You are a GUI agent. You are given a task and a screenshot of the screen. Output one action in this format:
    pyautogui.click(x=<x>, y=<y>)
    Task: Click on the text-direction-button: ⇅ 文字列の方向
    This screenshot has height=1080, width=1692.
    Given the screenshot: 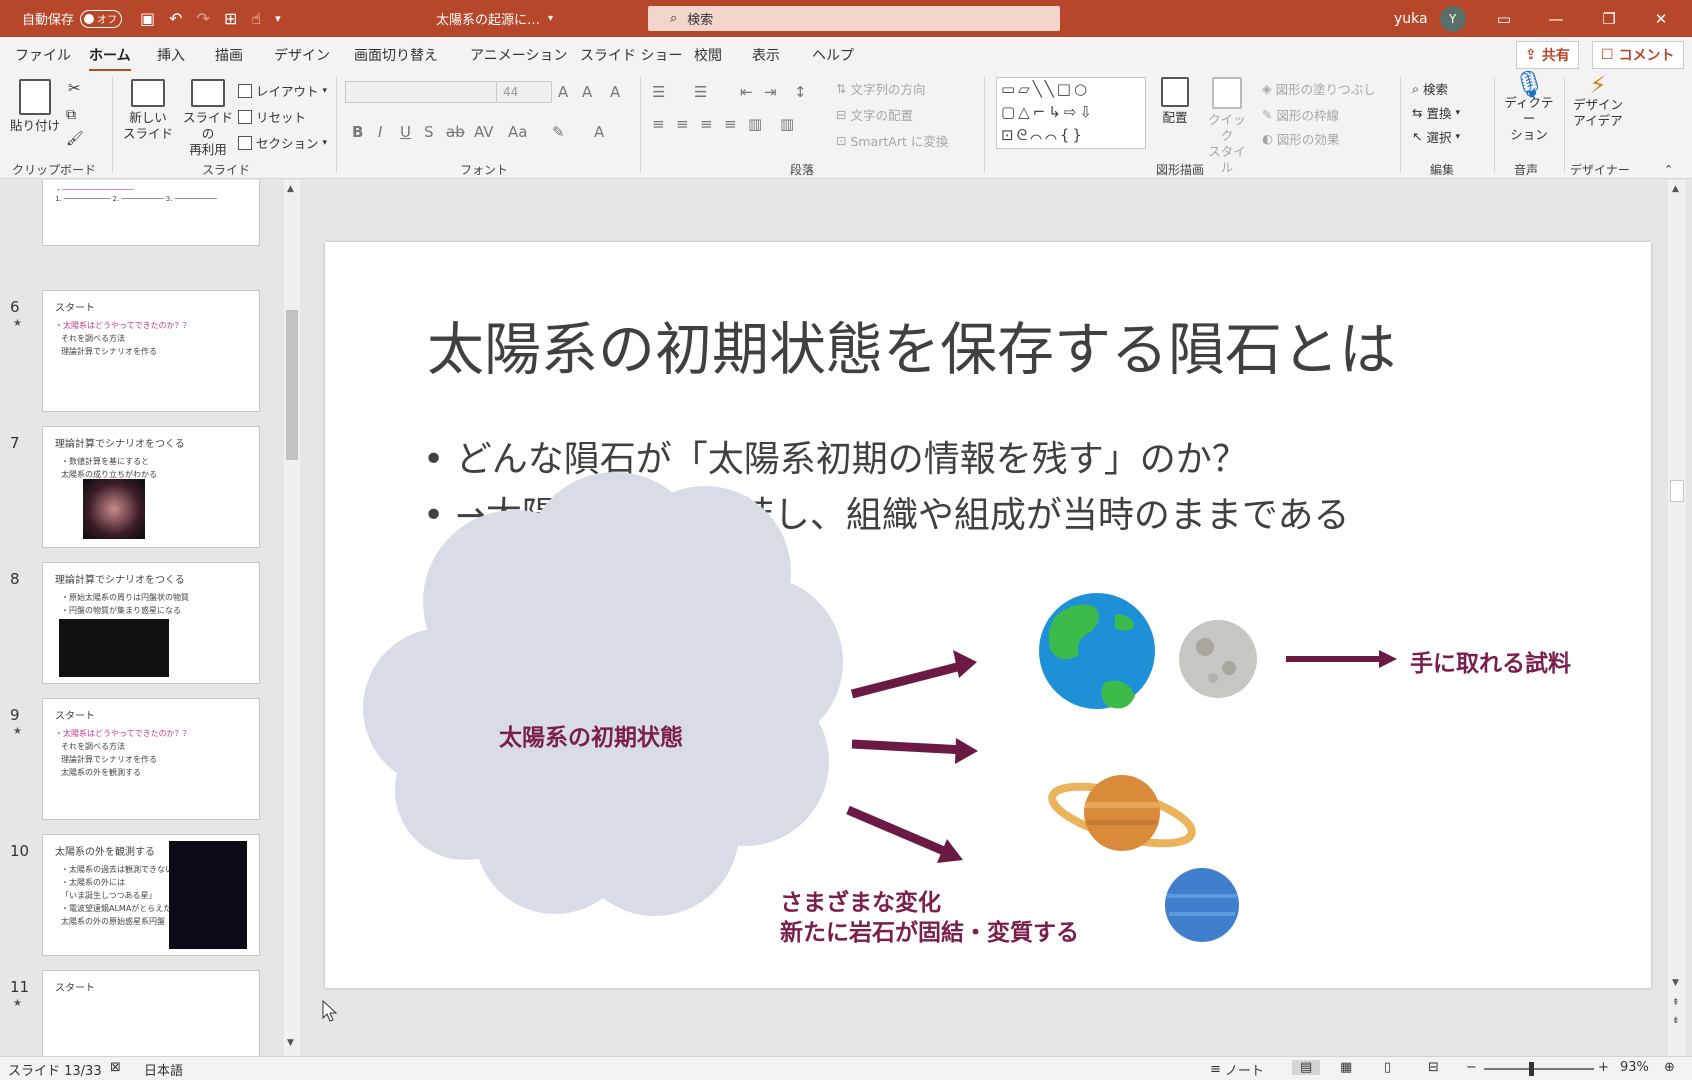 What is the action you would take?
    pyautogui.click(x=881, y=88)
    